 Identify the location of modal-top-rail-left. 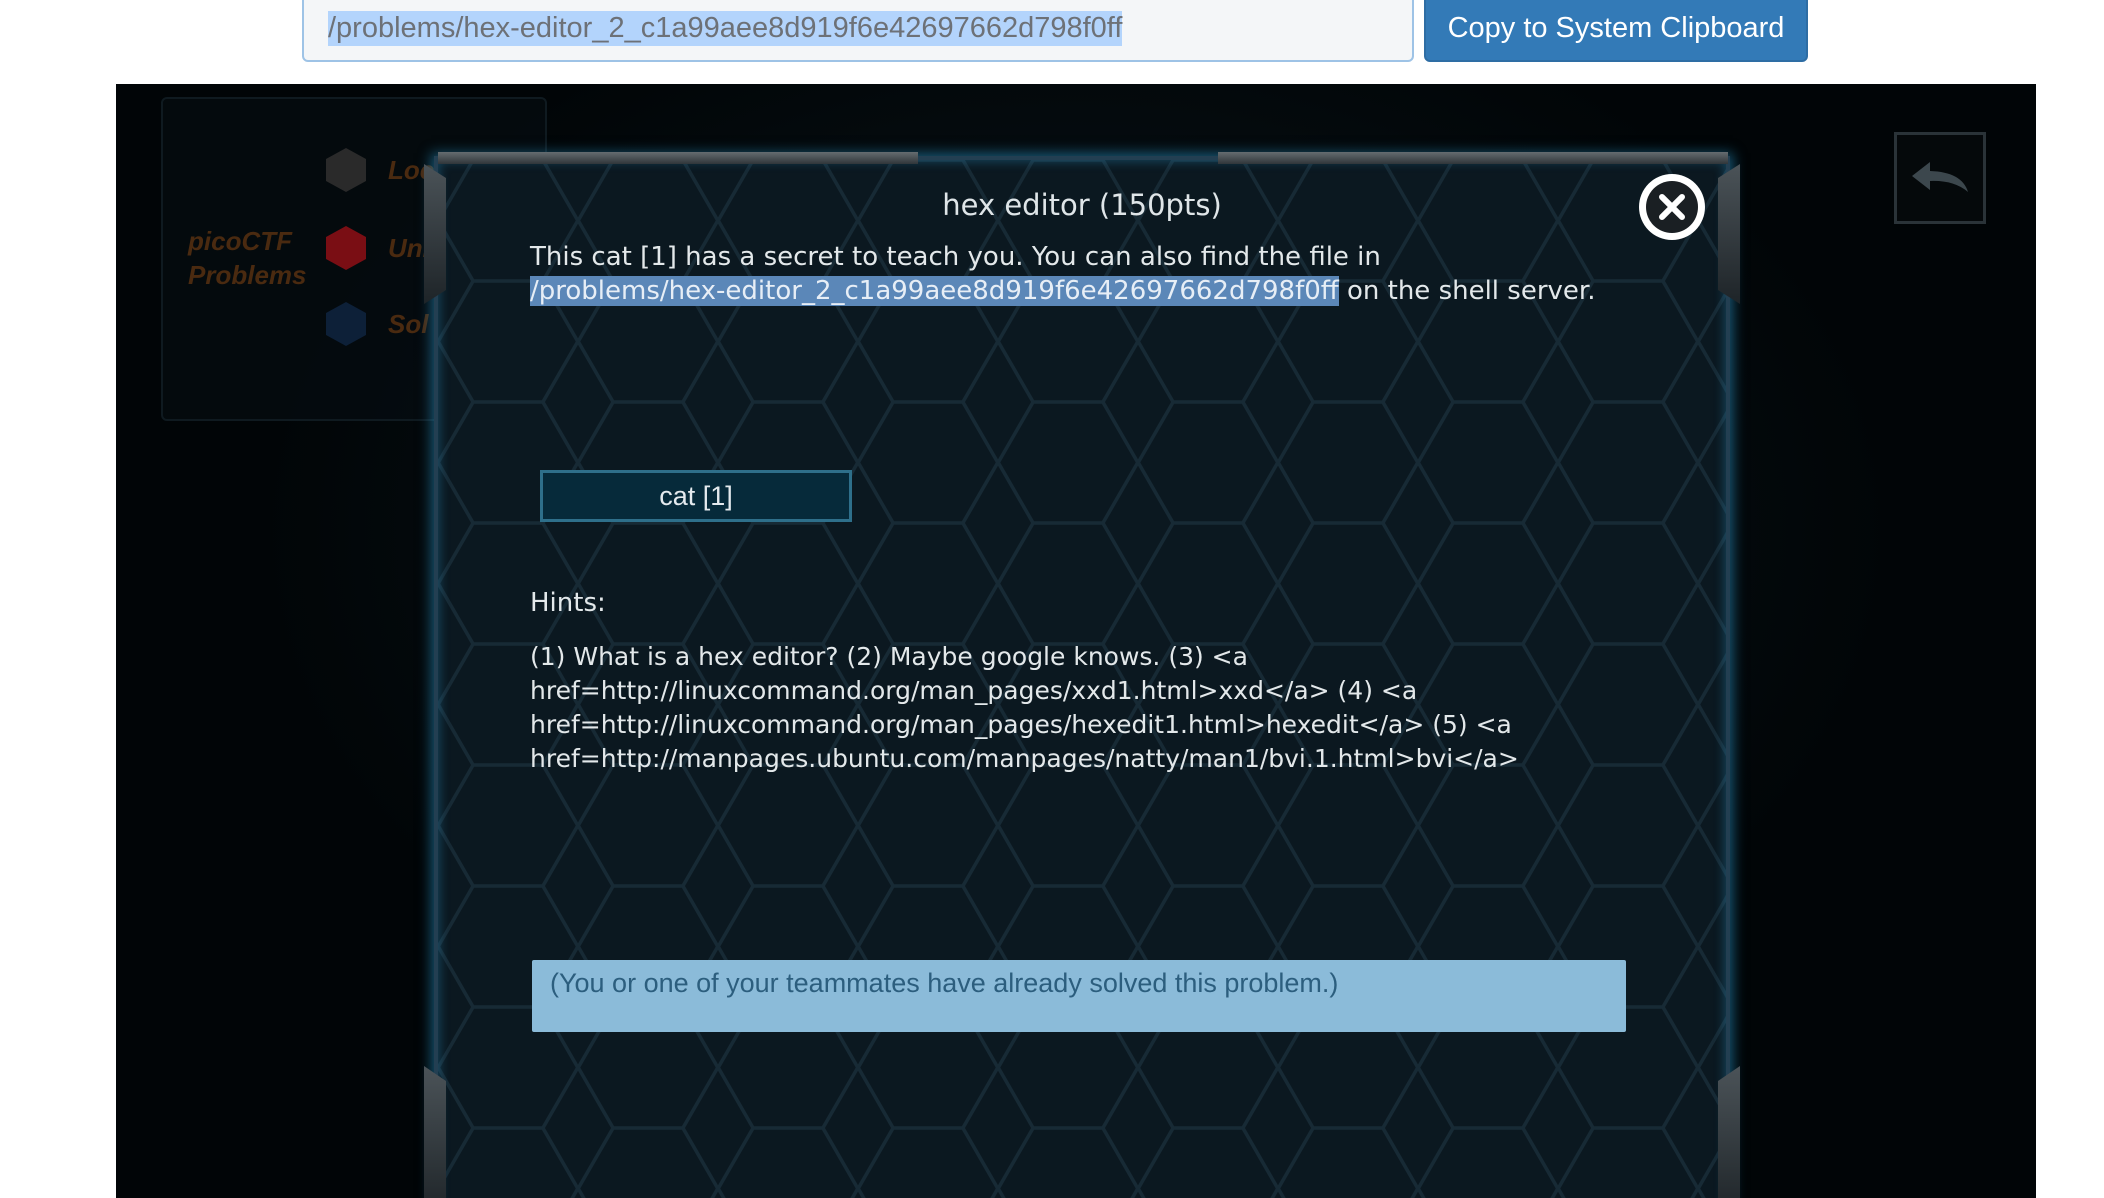
(678, 158).